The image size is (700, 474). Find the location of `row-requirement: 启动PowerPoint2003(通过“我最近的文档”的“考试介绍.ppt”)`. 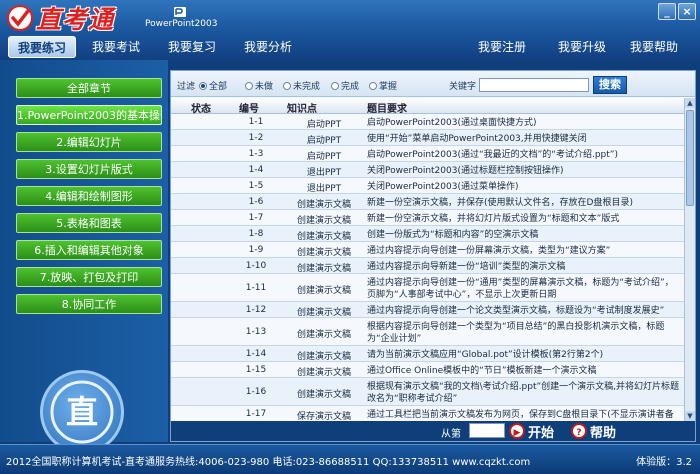

row-requirement: 启动PowerPoint2003(通过“我最近的文档”的“考试介绍.ppt”) is located at coordinates (492, 155).